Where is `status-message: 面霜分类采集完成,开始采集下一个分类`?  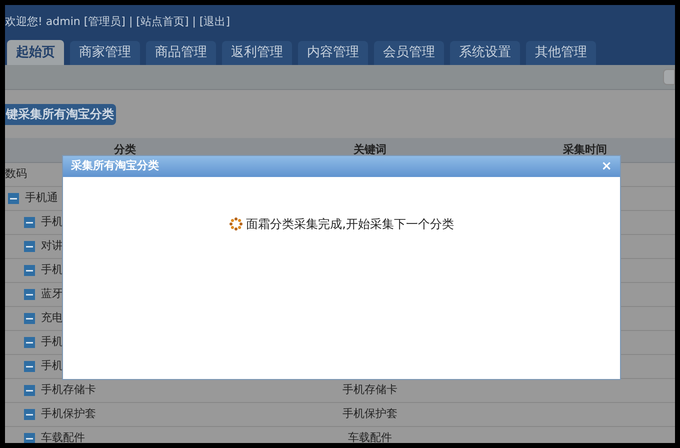 status-message: 面霜分类采集完成,开始采集下一个分类 is located at coordinates (350, 224).